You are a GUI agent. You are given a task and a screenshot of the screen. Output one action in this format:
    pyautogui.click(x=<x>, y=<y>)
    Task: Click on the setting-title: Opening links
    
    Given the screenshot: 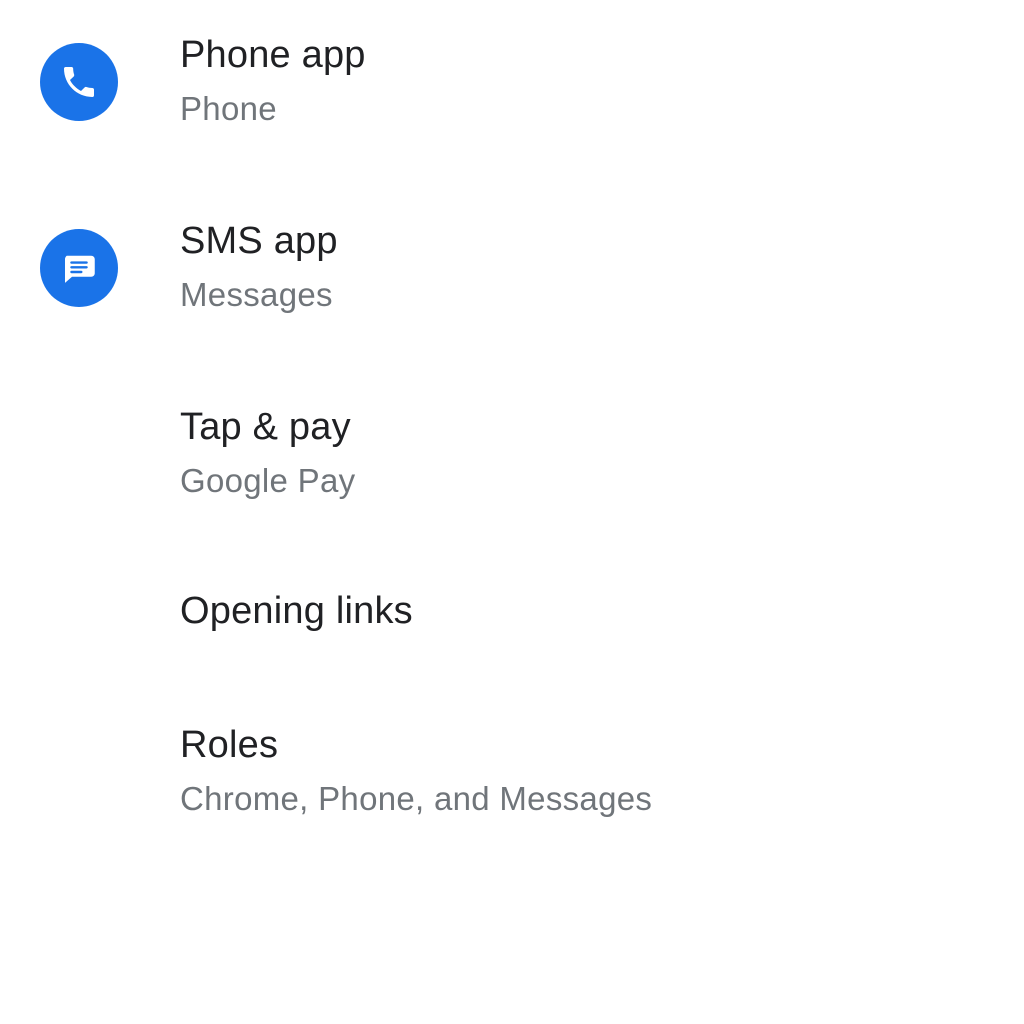 What is the action you would take?
    pyautogui.click(x=296, y=611)
    